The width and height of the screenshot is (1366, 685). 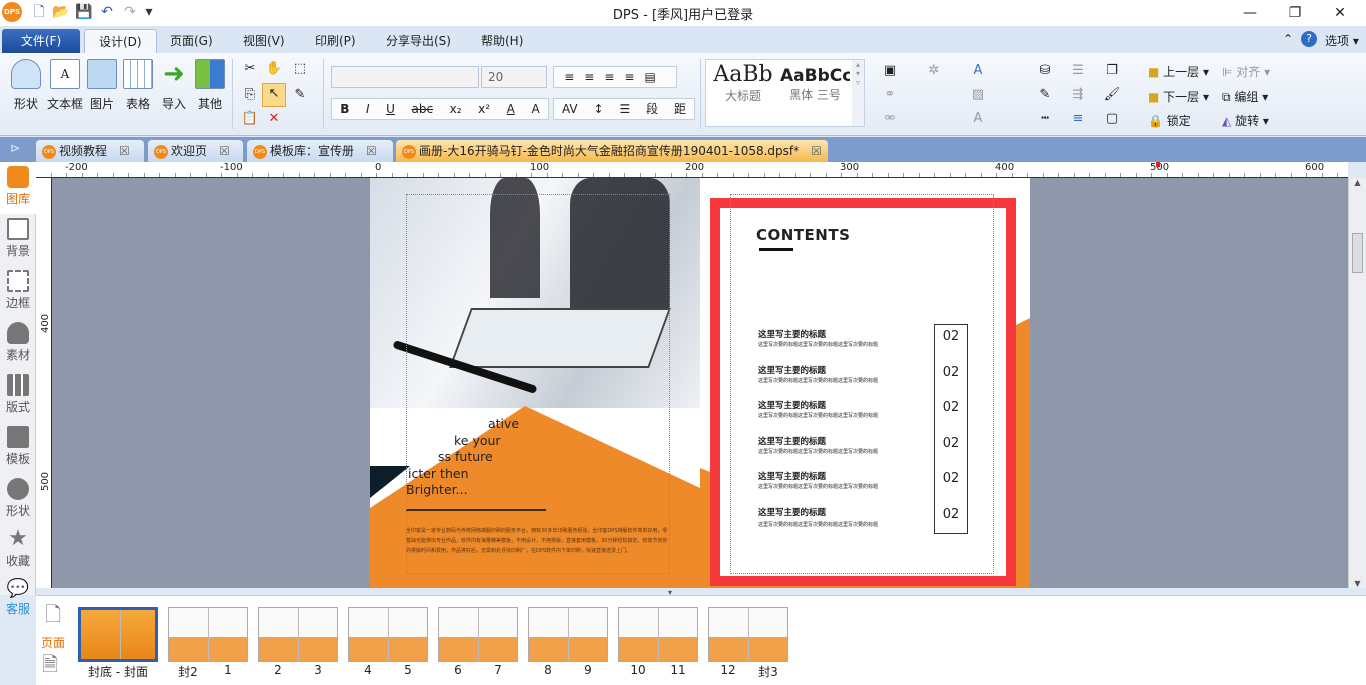 What do you see at coordinates (18, 292) in the screenshot?
I see `sidebar-item-border: 边框` at bounding box center [18, 292].